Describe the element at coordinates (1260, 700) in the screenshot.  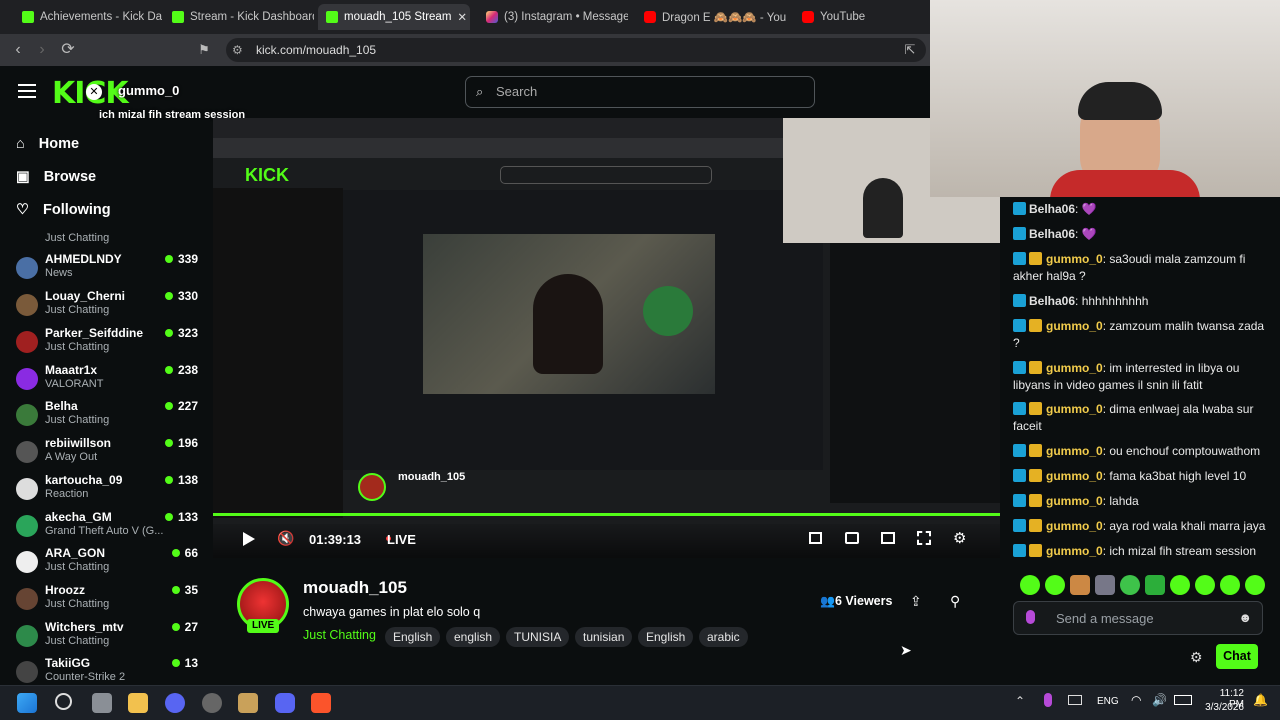
I see `notifications-icon: 🔔` at that location.